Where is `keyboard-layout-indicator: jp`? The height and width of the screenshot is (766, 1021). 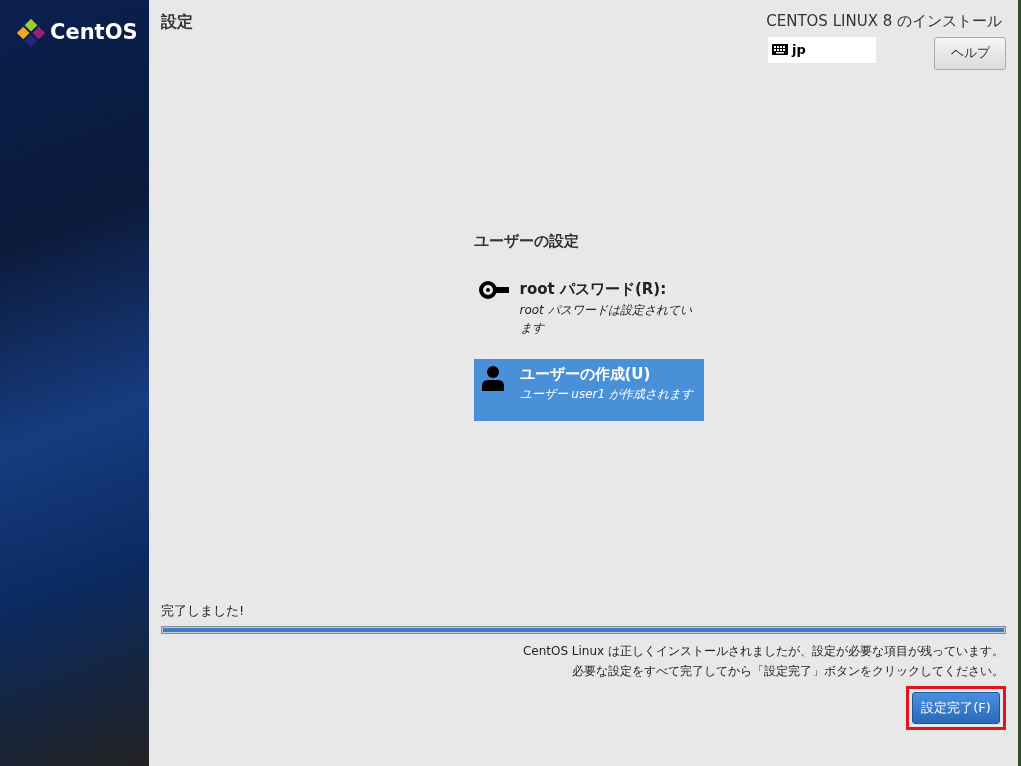
keyboard-layout-indicator: jp is located at coordinates (822, 49).